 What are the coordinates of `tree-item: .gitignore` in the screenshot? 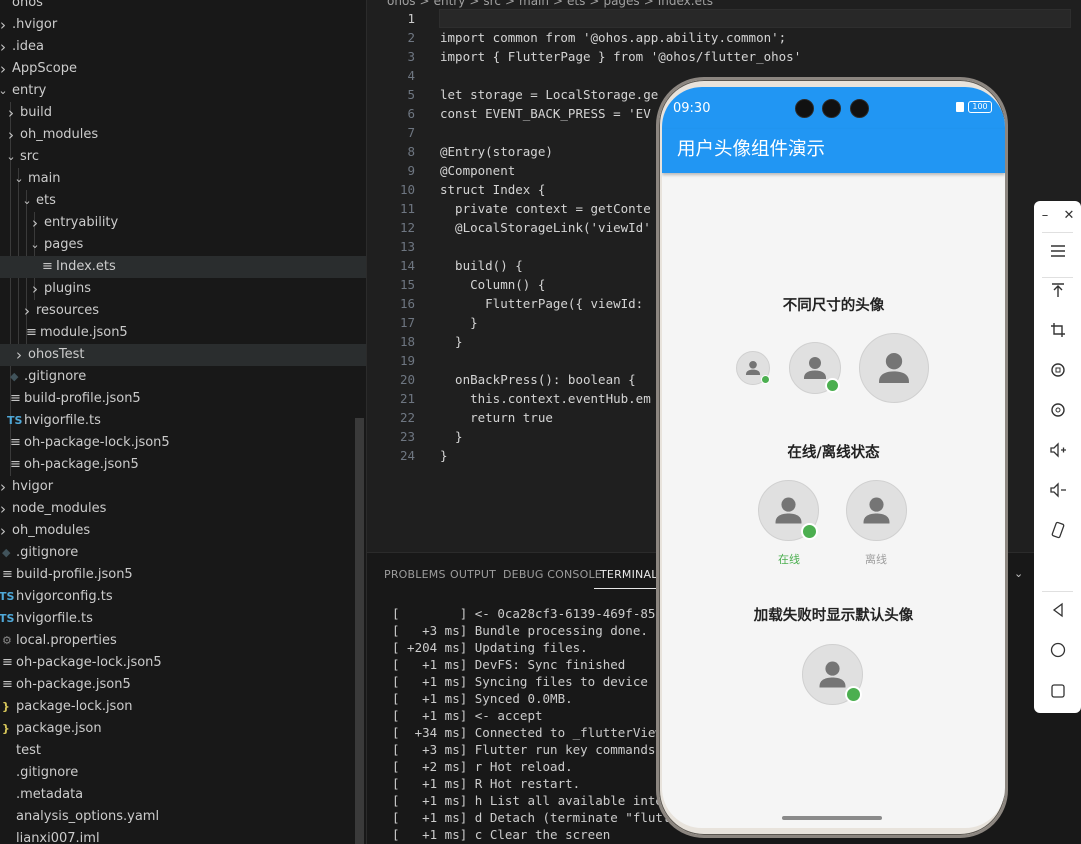 It's located at (183, 773).